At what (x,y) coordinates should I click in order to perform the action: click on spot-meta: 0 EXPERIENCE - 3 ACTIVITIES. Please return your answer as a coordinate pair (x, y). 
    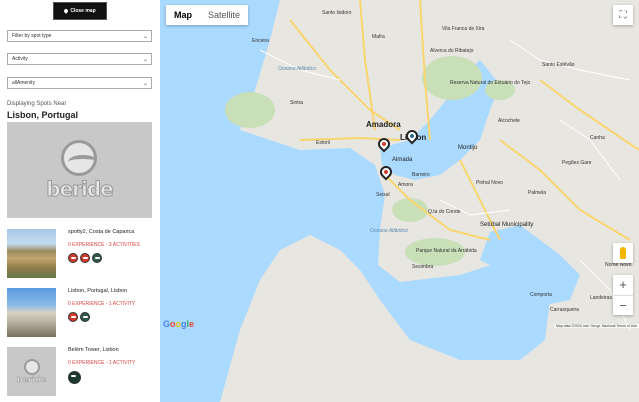
    Looking at the image, I should click on (104, 245).